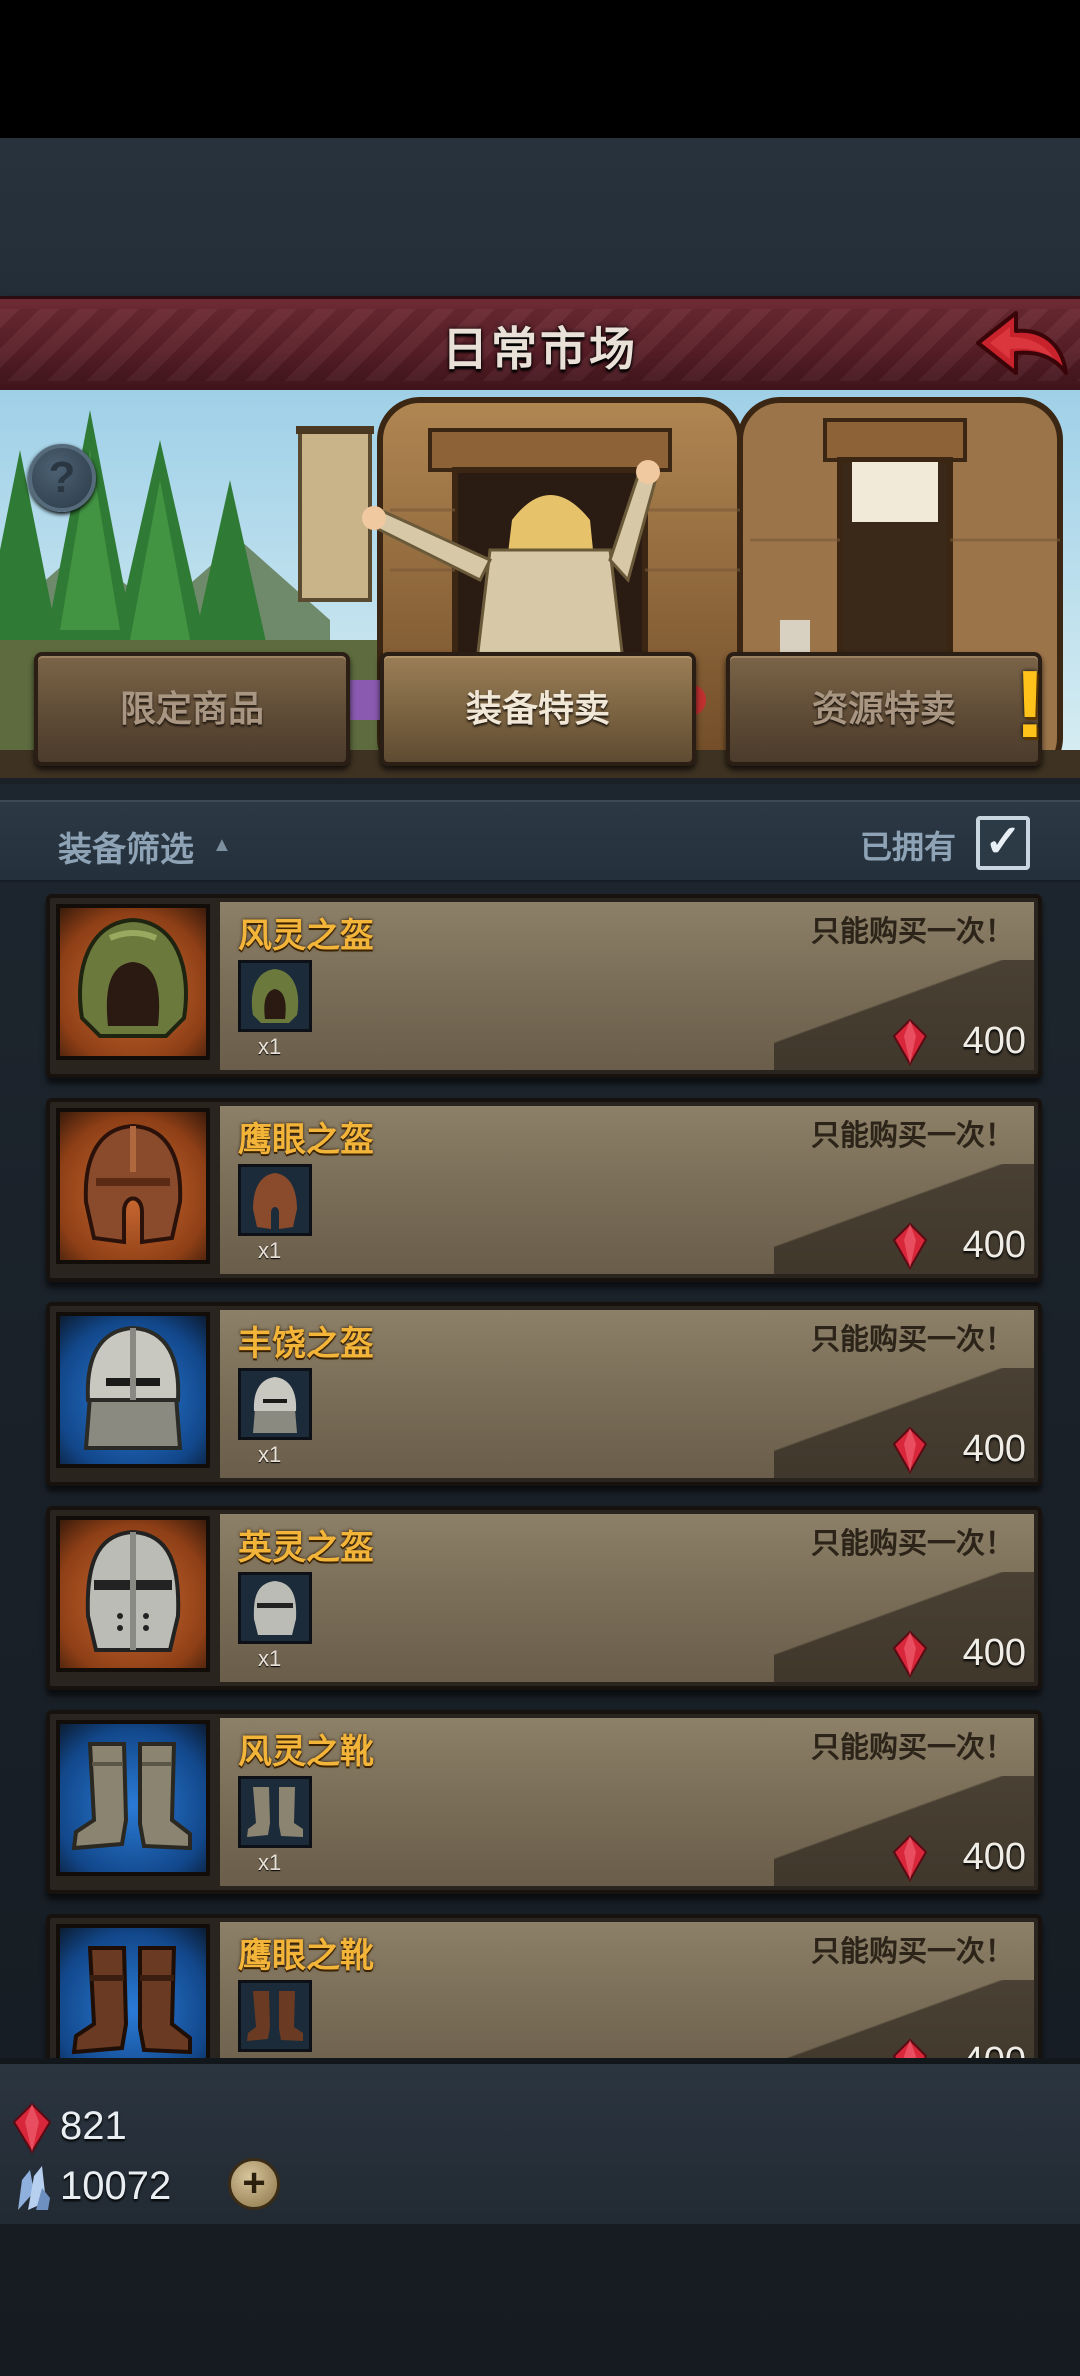  What do you see at coordinates (62, 478) in the screenshot?
I see `help-button: ?` at bounding box center [62, 478].